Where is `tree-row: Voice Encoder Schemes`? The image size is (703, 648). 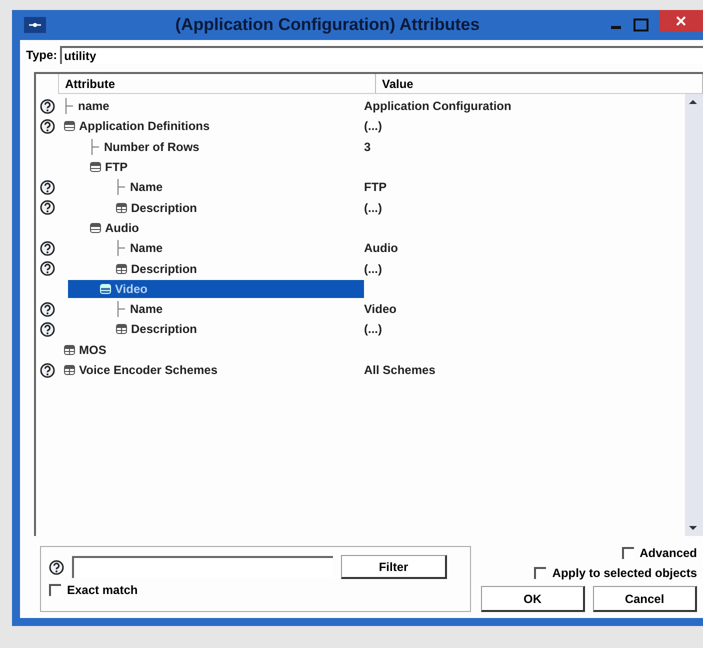 tree-row: Voice Encoder Schemes is located at coordinates (208, 370).